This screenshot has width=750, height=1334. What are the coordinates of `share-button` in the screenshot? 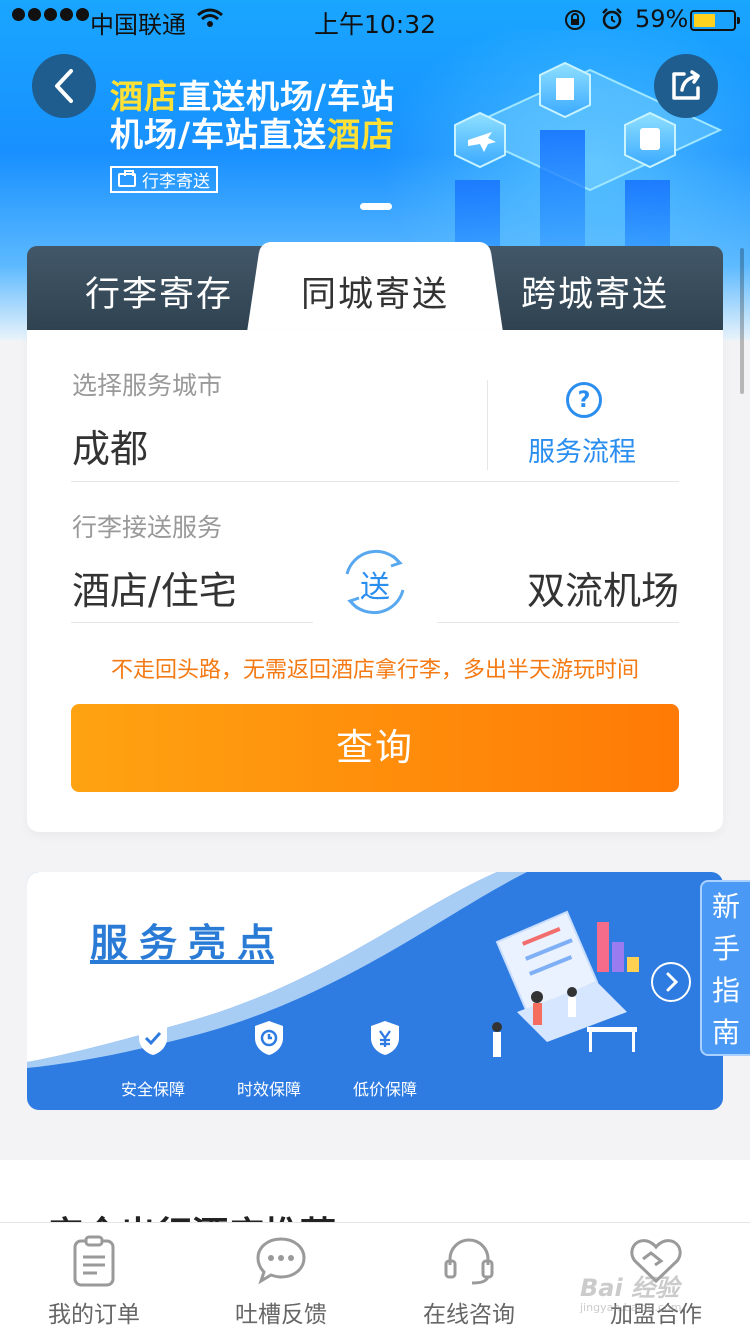 It's located at (686, 86).